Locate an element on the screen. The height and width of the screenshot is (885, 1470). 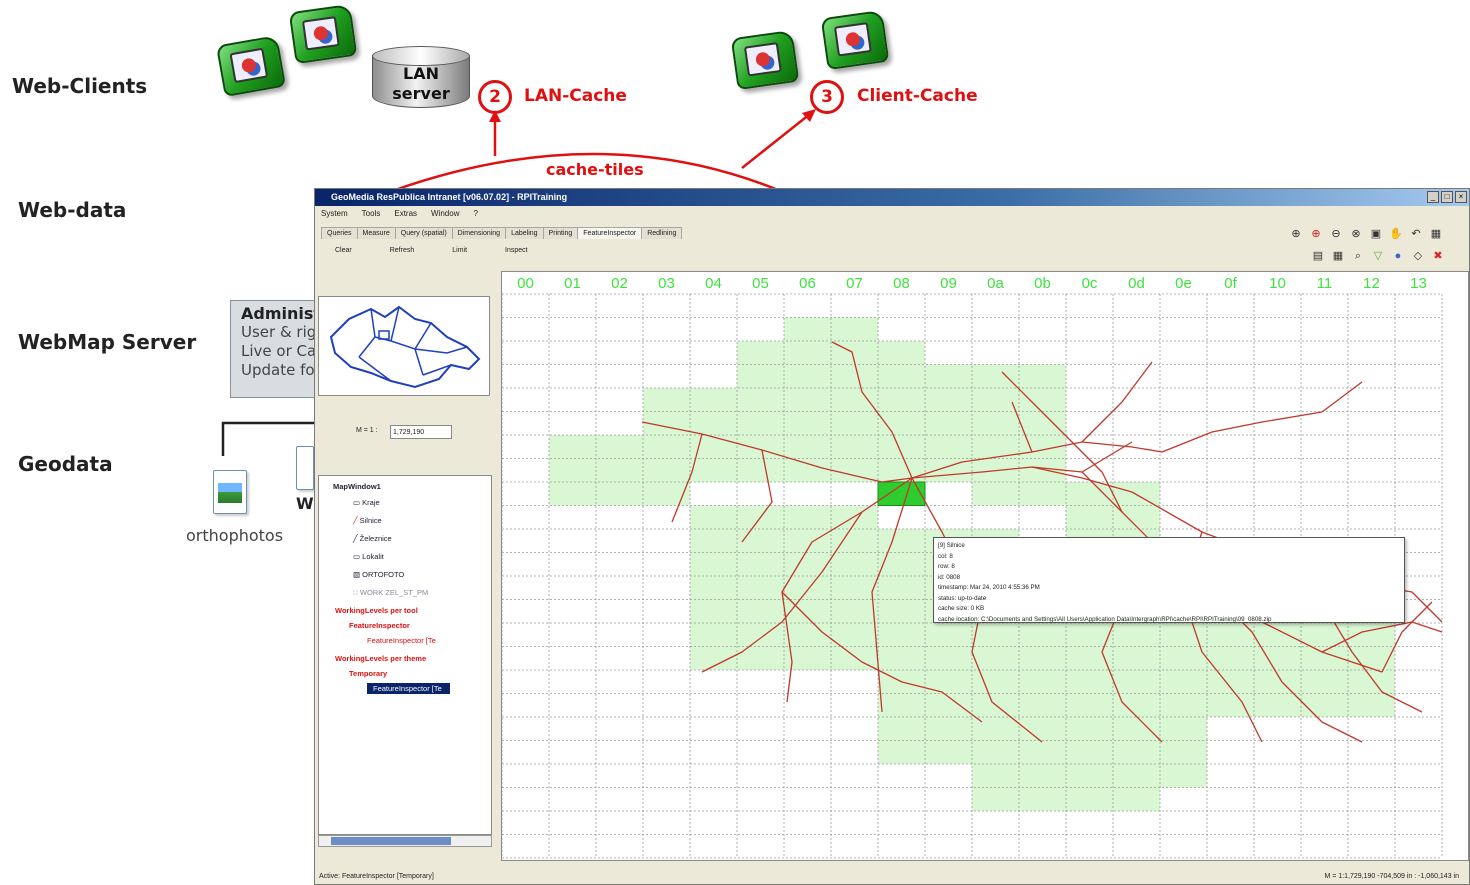
refresh-button: Refresh is located at coordinates (402, 250).